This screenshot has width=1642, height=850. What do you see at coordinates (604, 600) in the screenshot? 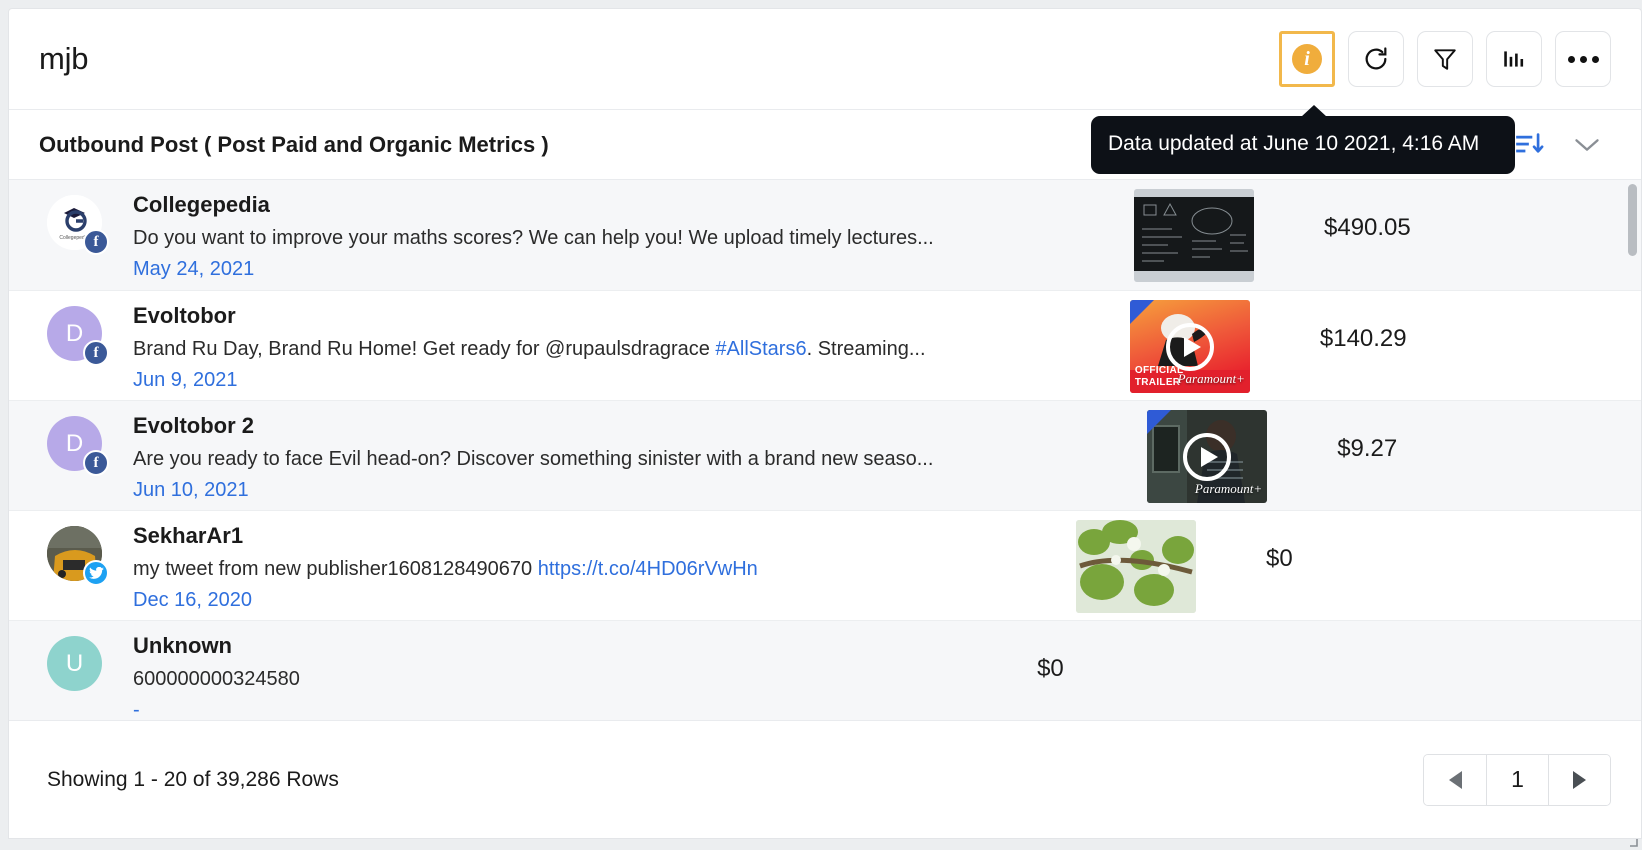
I see `post-date: Dec 16, 2020` at bounding box center [604, 600].